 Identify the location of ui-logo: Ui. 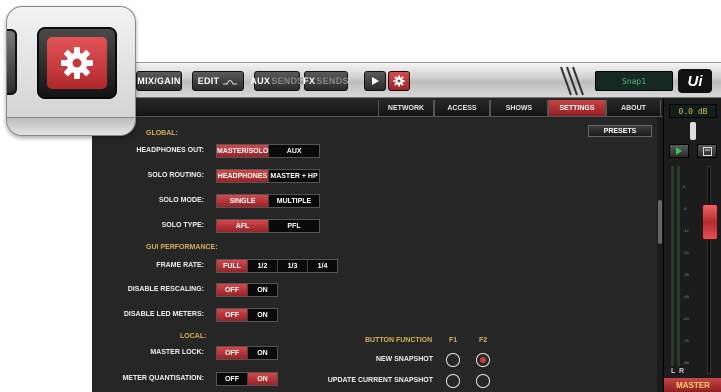
(695, 81).